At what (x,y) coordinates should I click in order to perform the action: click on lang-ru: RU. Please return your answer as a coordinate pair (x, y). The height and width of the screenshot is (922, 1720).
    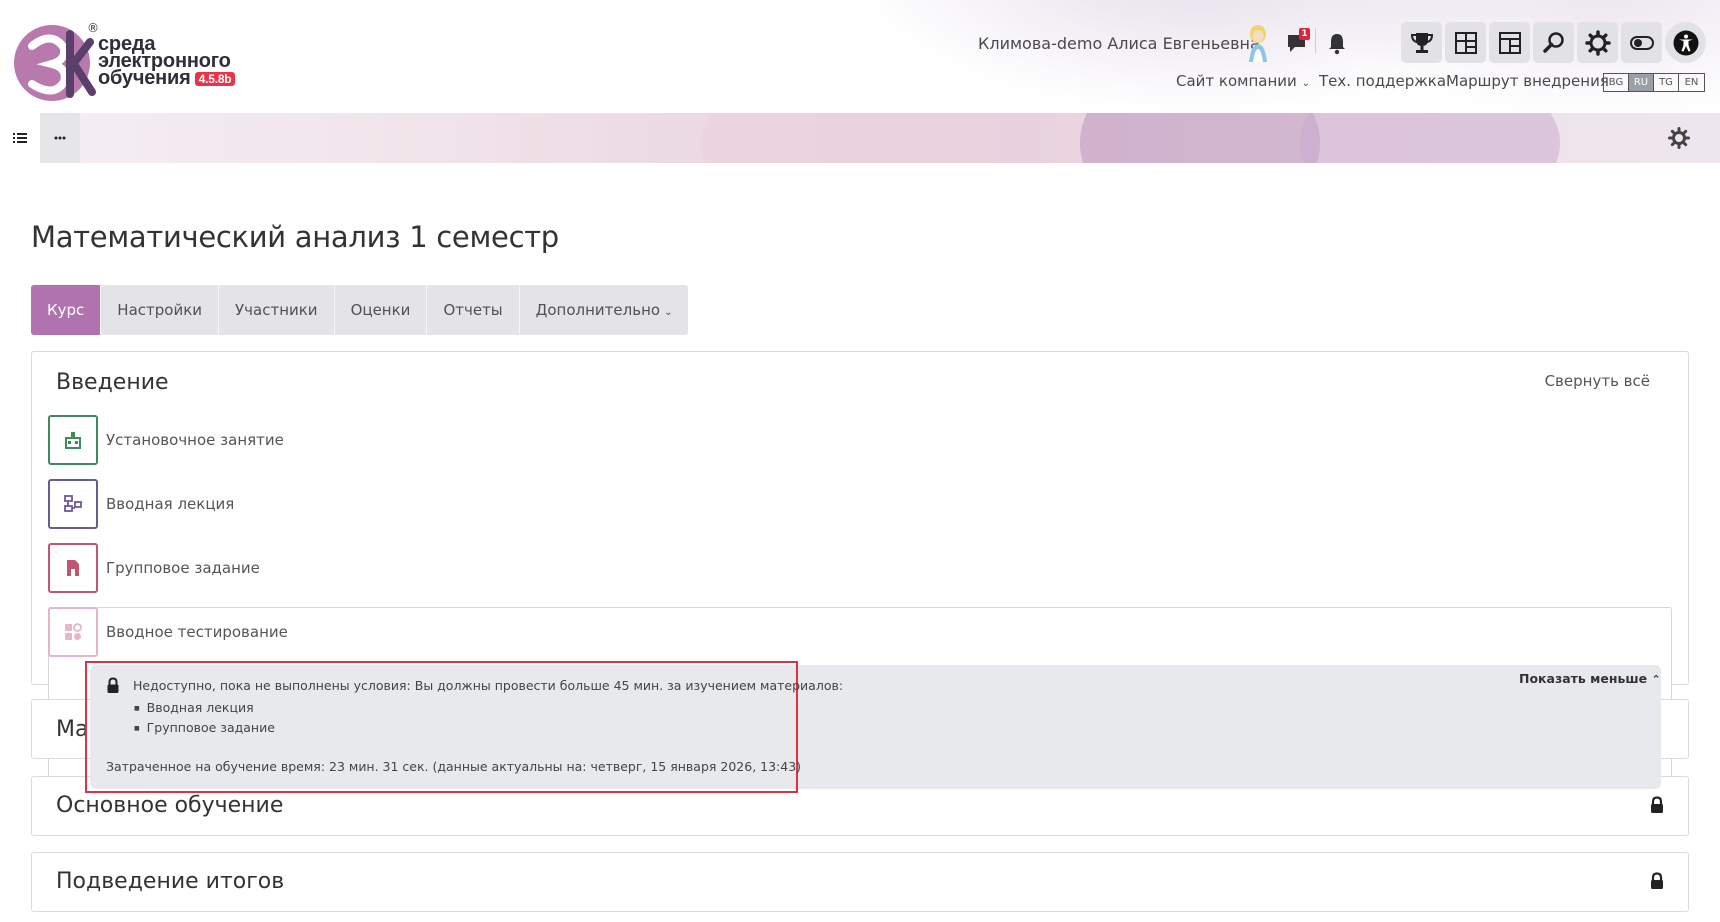
    Looking at the image, I should click on (1641, 82).